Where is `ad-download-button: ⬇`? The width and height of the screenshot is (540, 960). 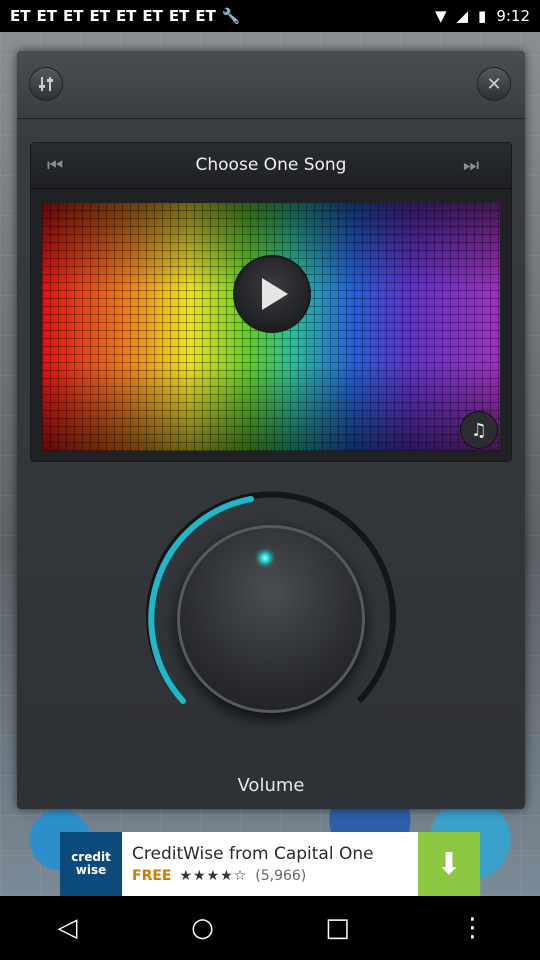 ad-download-button: ⬇ is located at coordinates (449, 864).